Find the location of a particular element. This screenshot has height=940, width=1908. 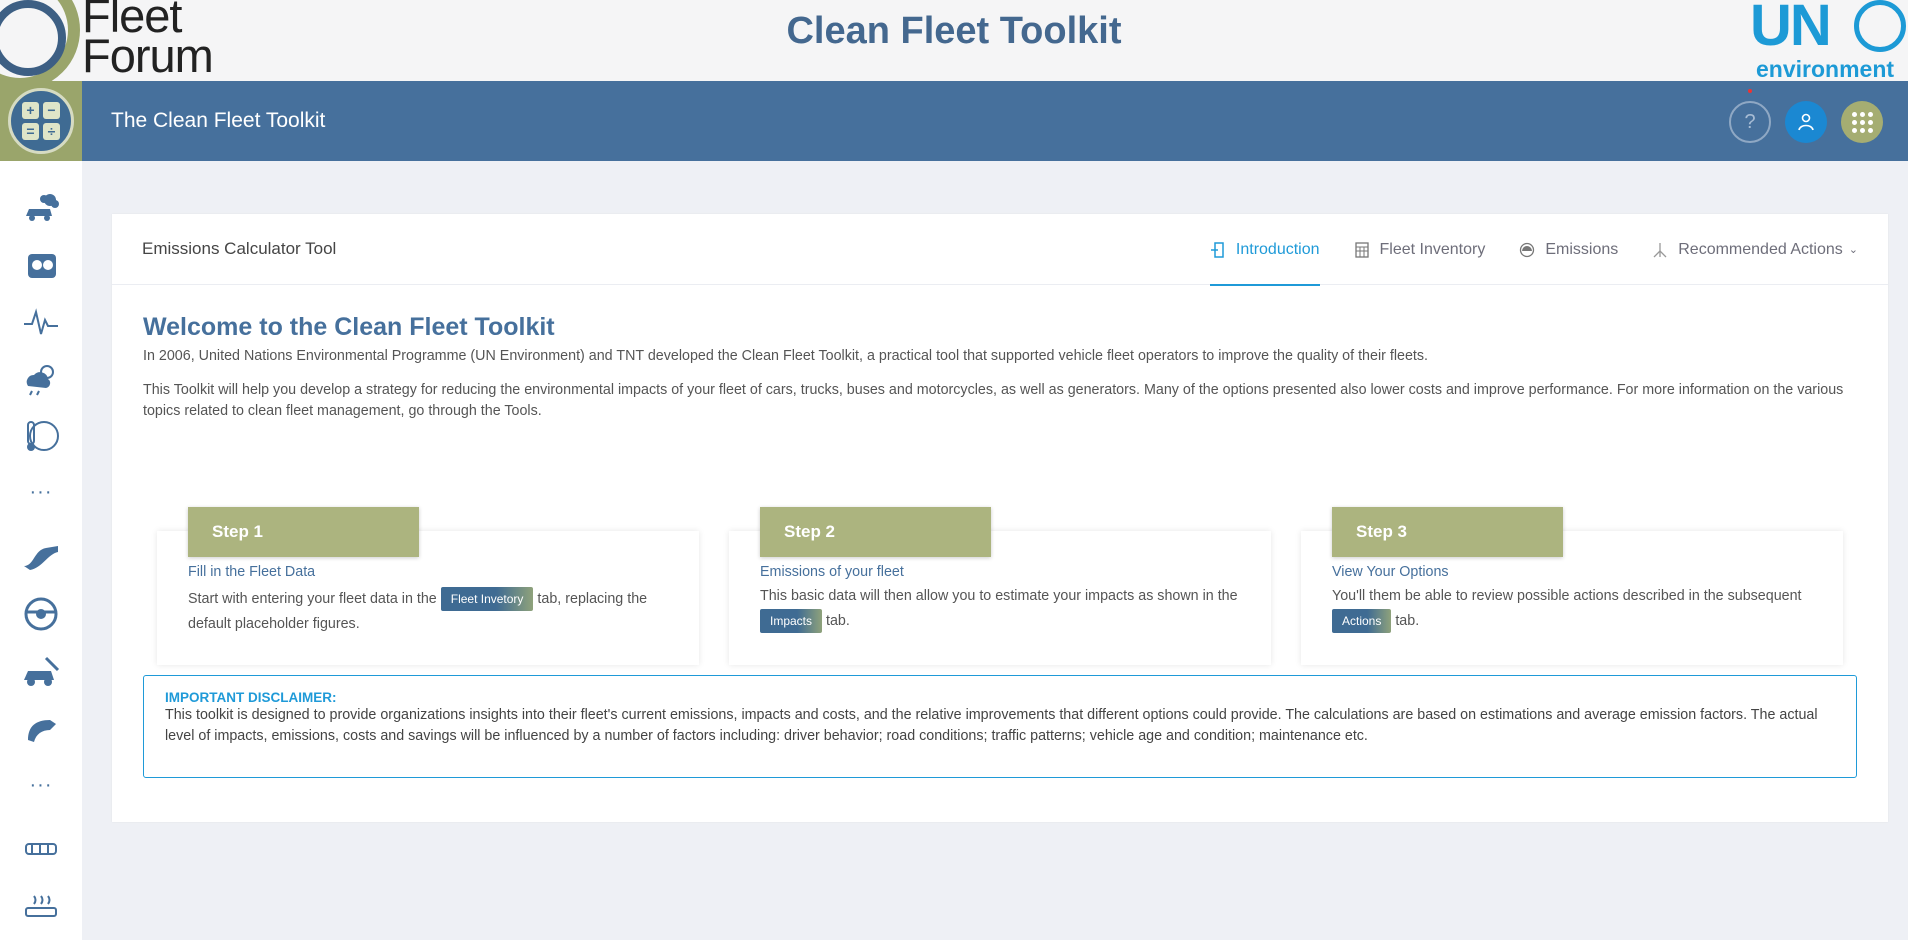

calc-plus: + is located at coordinates (30, 110).